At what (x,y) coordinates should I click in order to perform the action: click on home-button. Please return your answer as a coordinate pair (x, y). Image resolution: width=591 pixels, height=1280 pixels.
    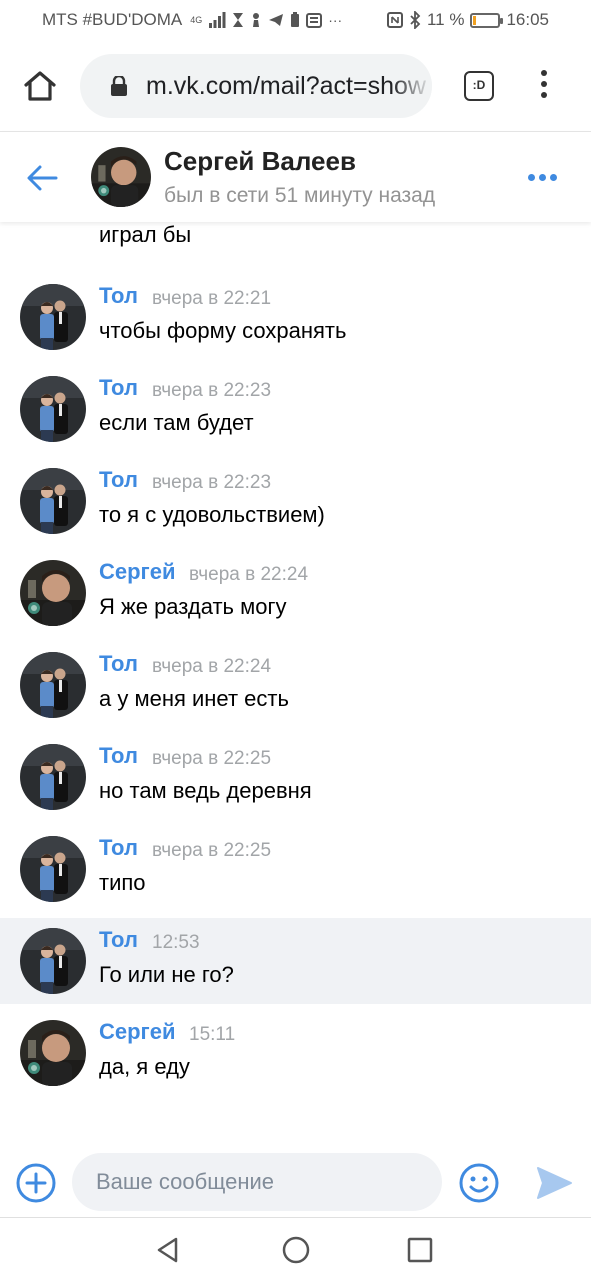
    Looking at the image, I should click on (40, 86).